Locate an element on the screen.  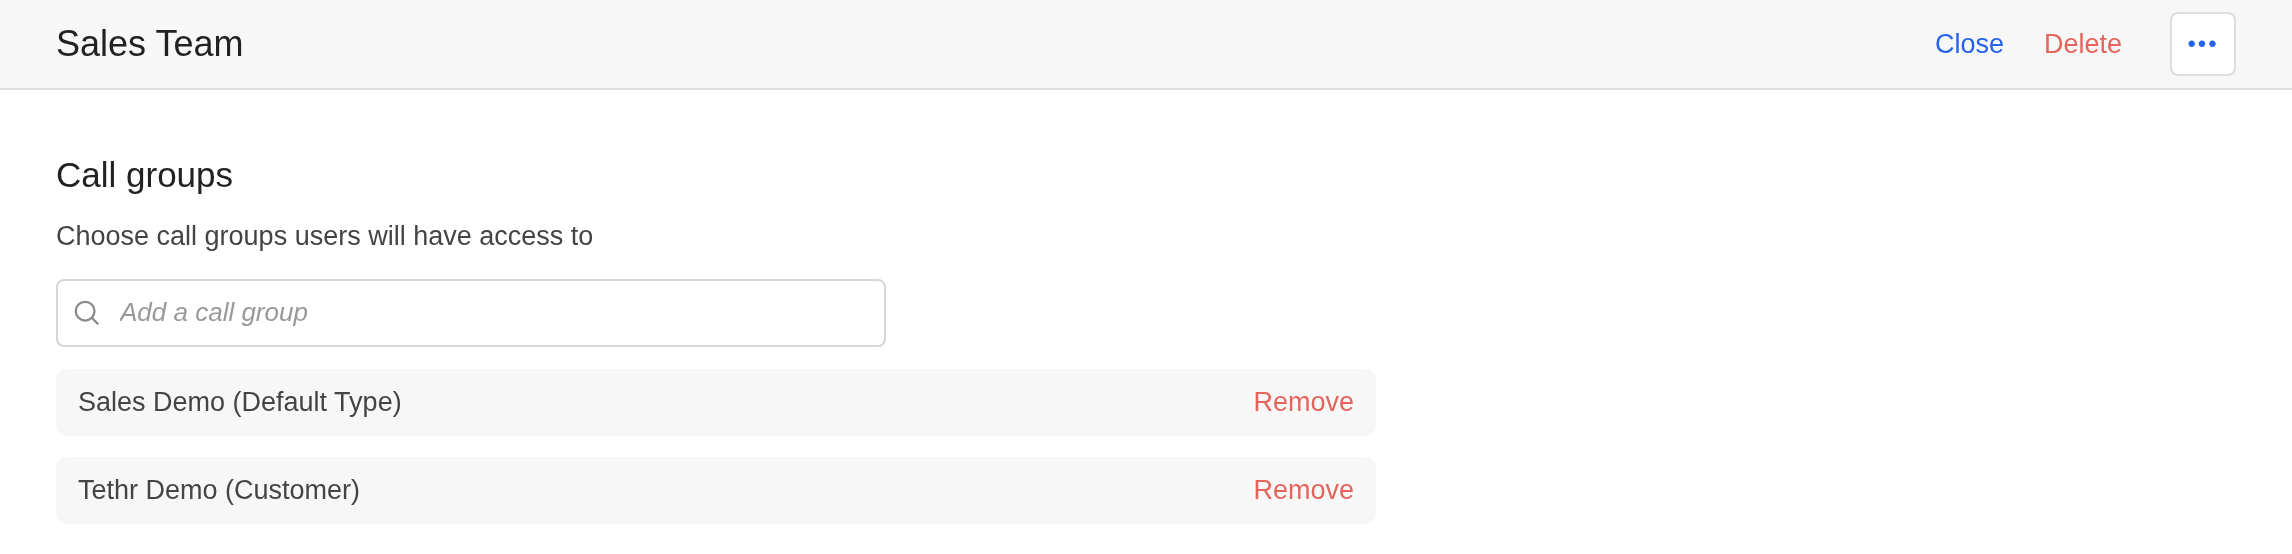
call-group-name: Sales Demo (Default Type) is located at coordinates (240, 402).